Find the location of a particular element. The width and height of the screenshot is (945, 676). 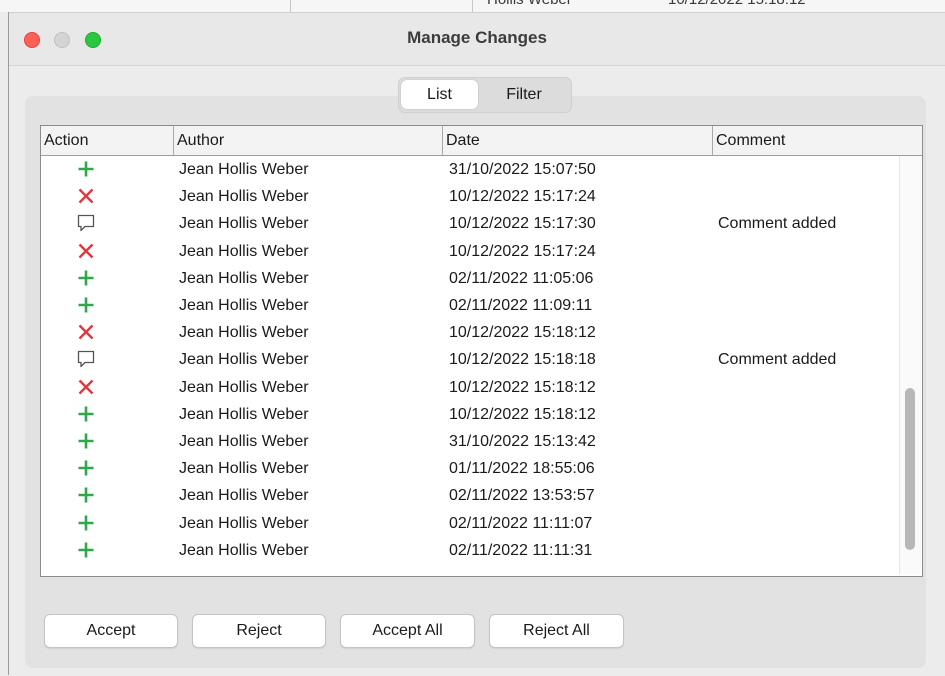

table-header: Action Author Date Comment is located at coordinates (481, 141).